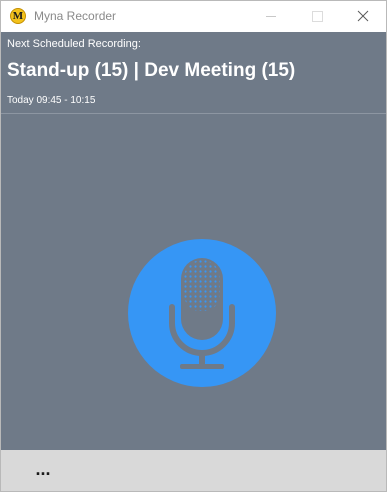  I want to click on record-button, so click(202, 313).